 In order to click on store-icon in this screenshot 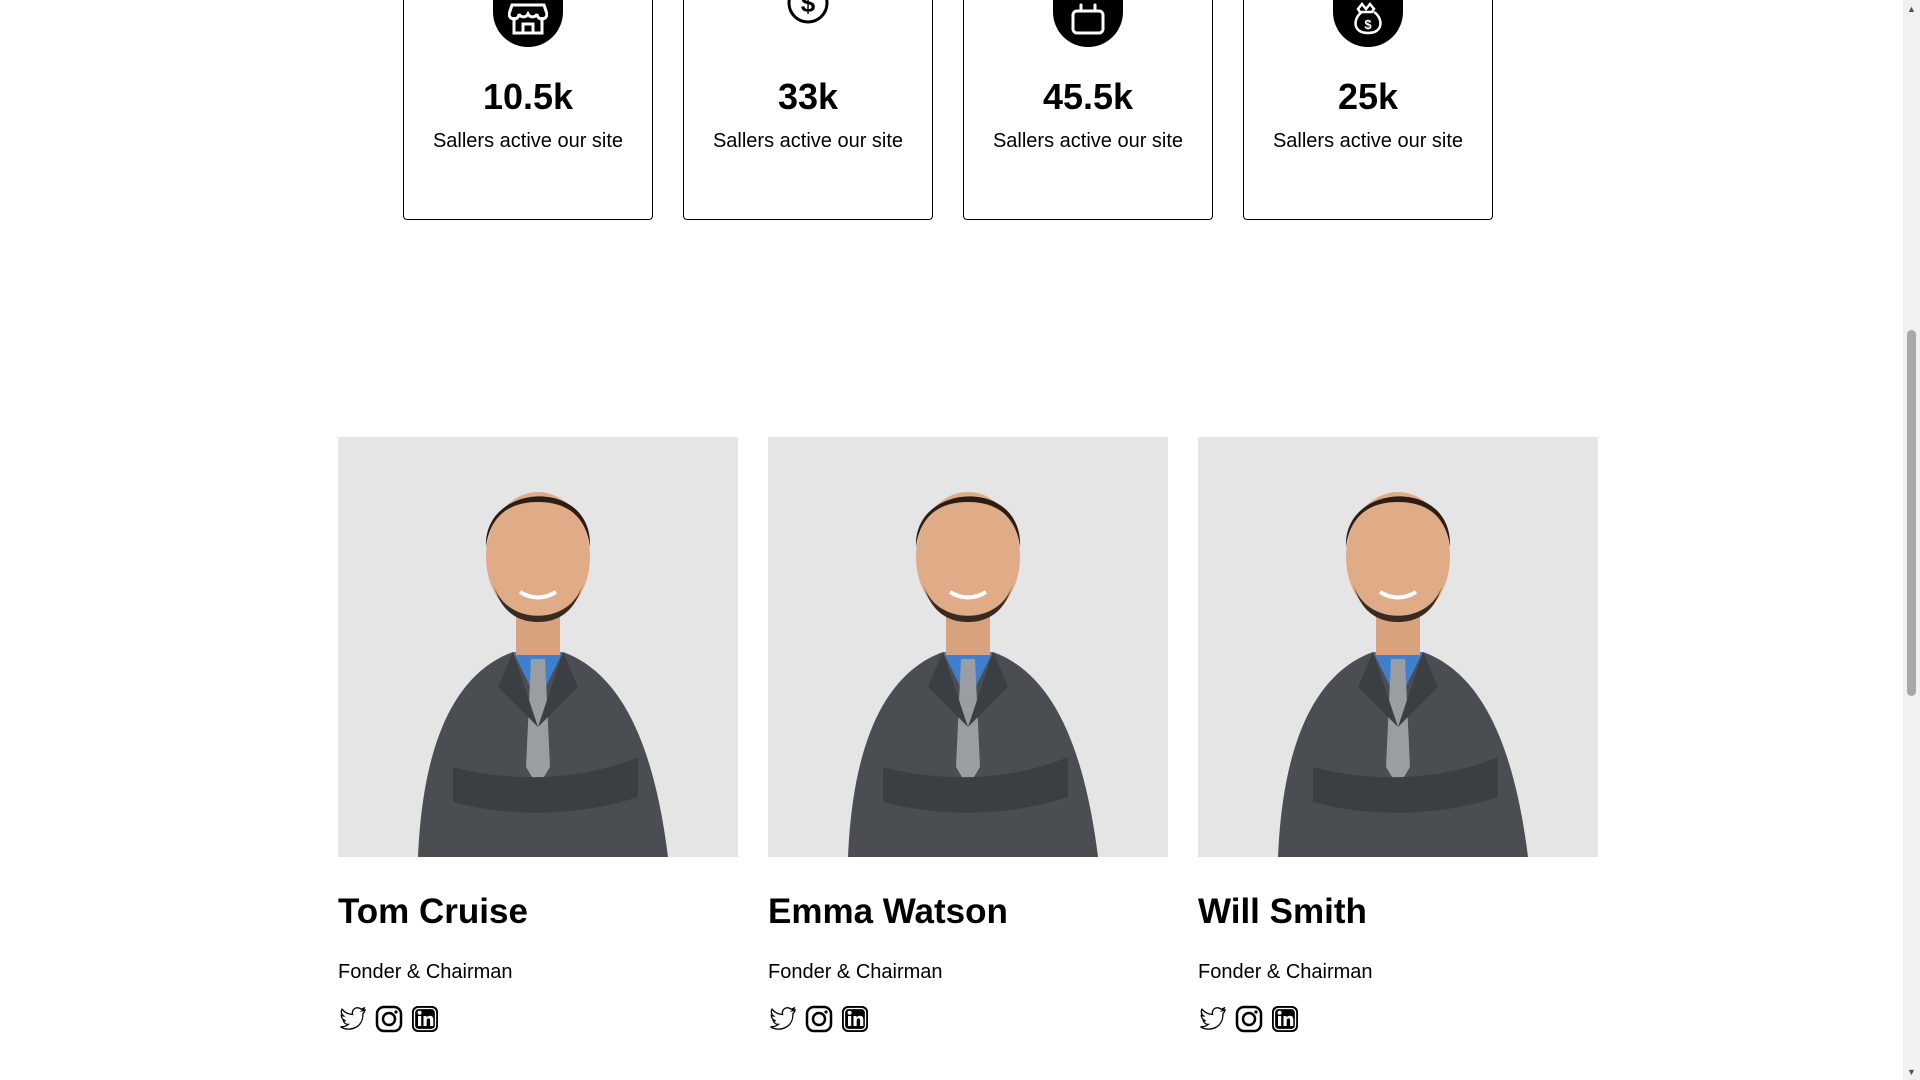, I will do `click(528, 23)`.